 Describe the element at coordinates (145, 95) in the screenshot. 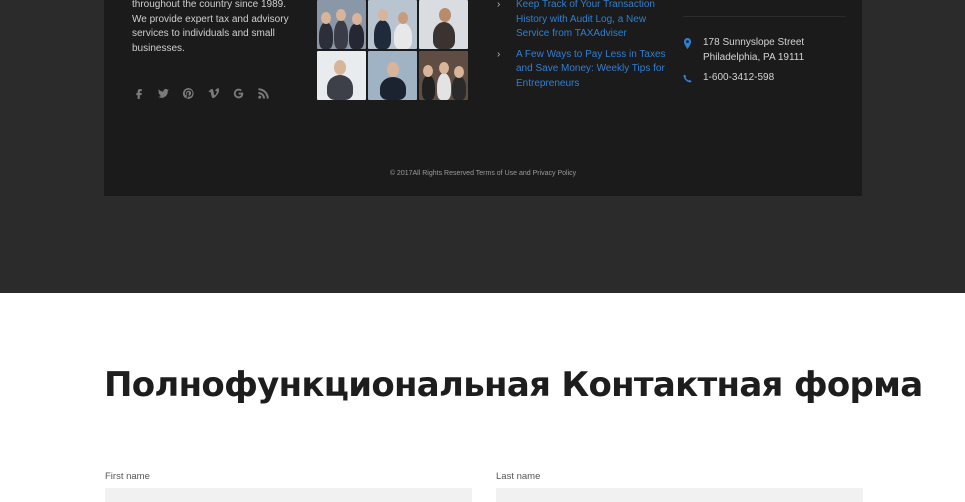

I see `facebook-icon` at that location.